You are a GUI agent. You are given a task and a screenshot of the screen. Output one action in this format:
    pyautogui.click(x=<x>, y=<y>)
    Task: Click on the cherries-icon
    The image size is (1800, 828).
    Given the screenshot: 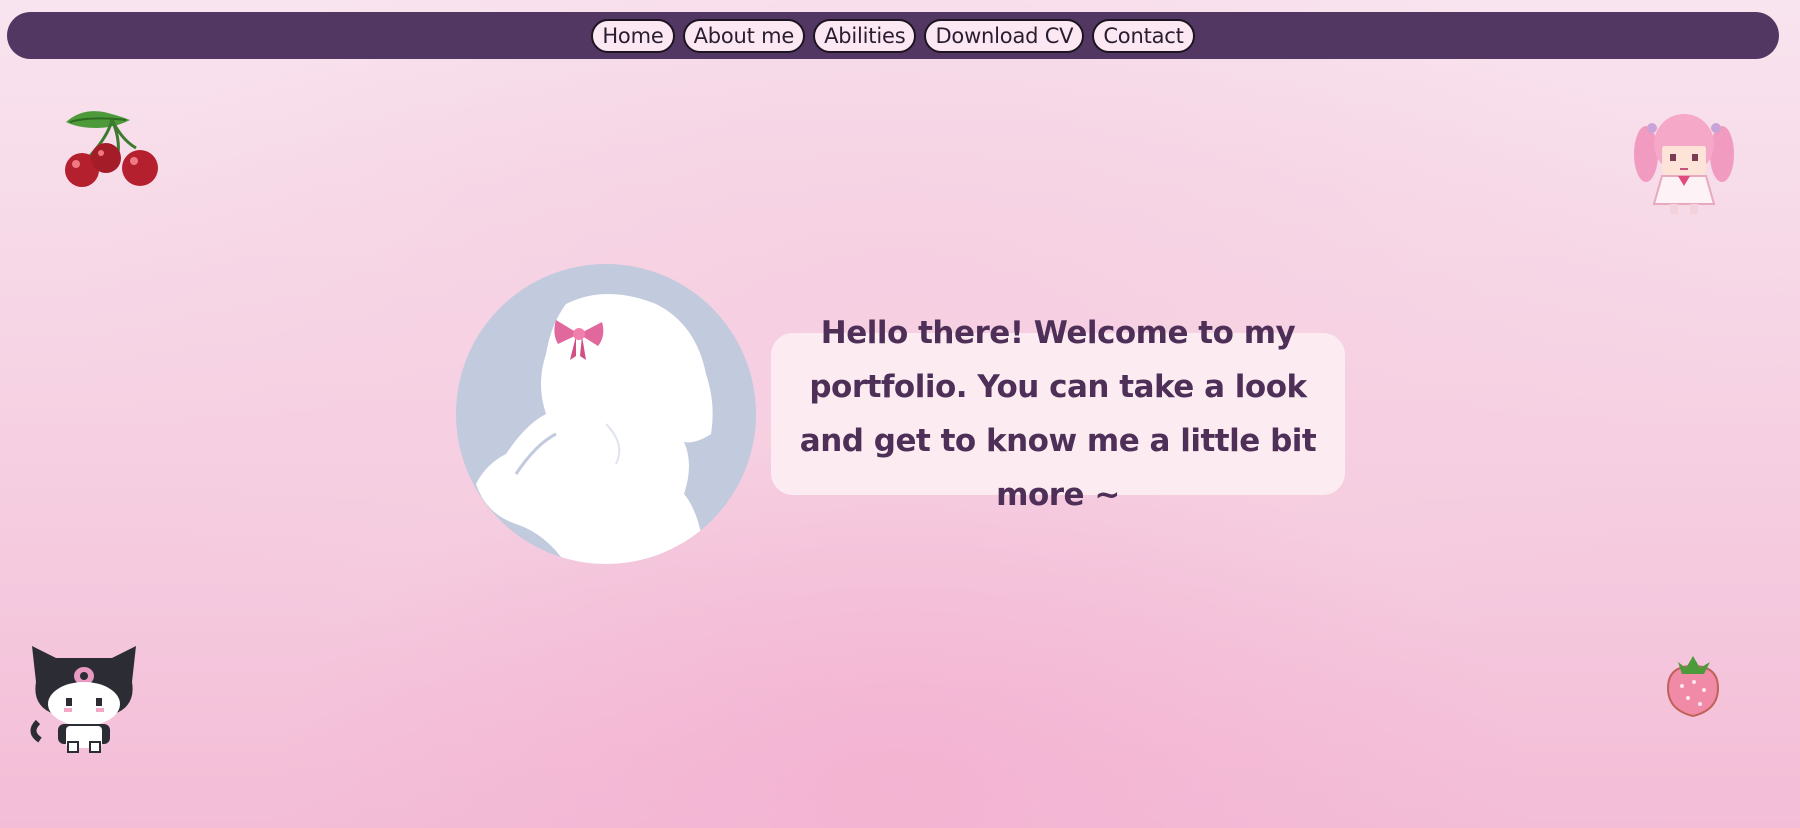 What is the action you would take?
    pyautogui.click(x=111, y=149)
    